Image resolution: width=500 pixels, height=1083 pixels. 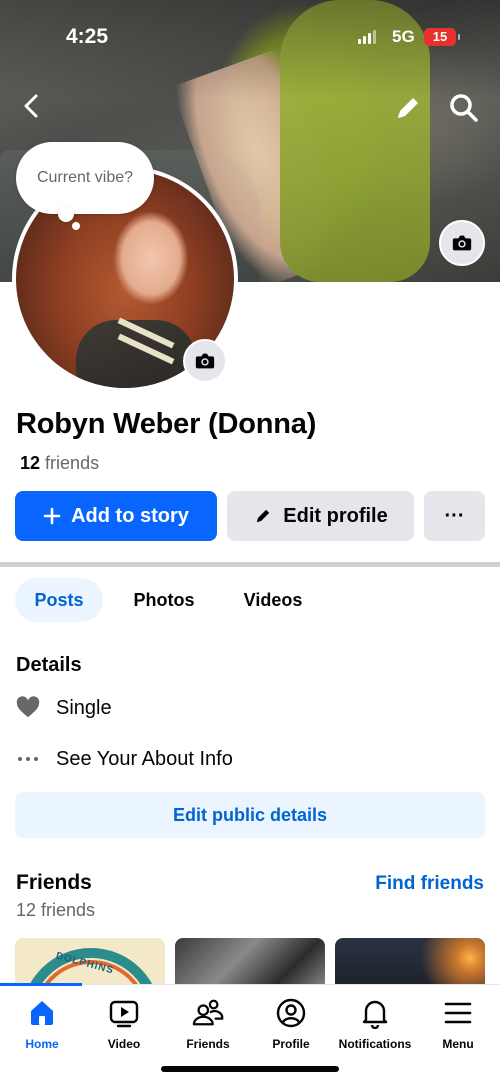 What do you see at coordinates (130, 515) in the screenshot?
I see `add-to-story-label: Add to story` at bounding box center [130, 515].